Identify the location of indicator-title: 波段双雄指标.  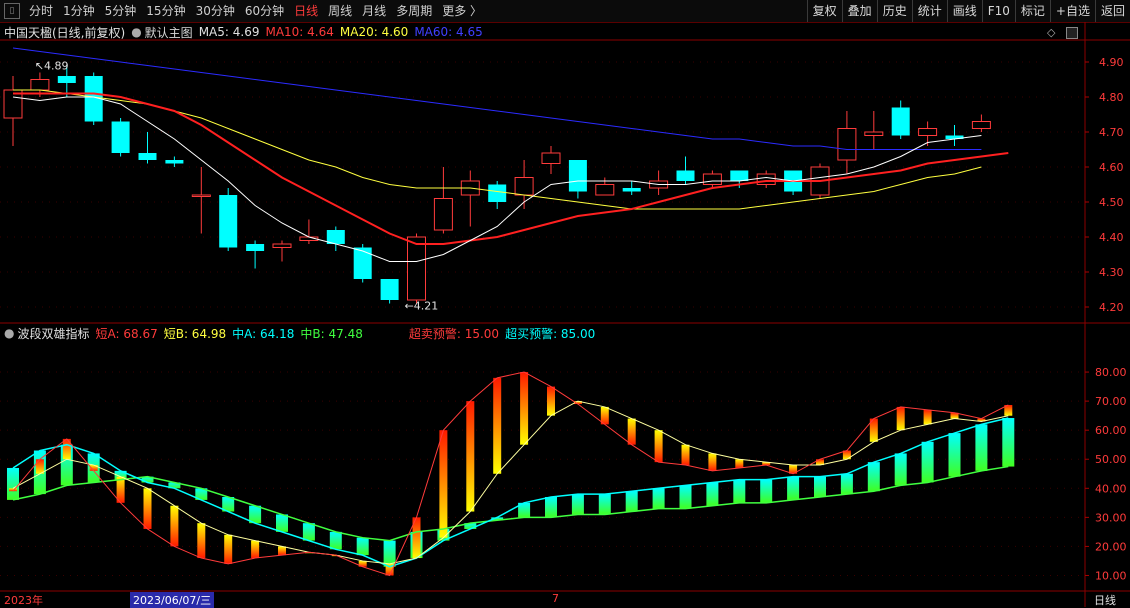
(53, 333).